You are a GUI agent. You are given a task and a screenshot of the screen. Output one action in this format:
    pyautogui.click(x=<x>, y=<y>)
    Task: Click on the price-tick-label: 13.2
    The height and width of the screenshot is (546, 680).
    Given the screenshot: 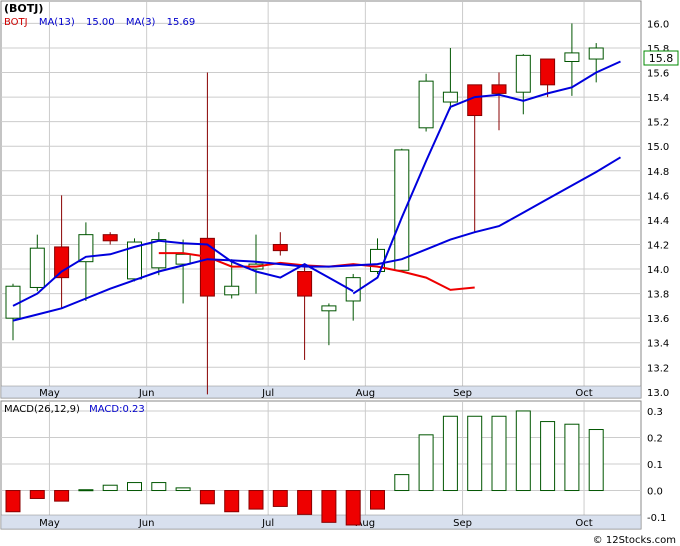 What is the action you would take?
    pyautogui.click(x=658, y=368)
    